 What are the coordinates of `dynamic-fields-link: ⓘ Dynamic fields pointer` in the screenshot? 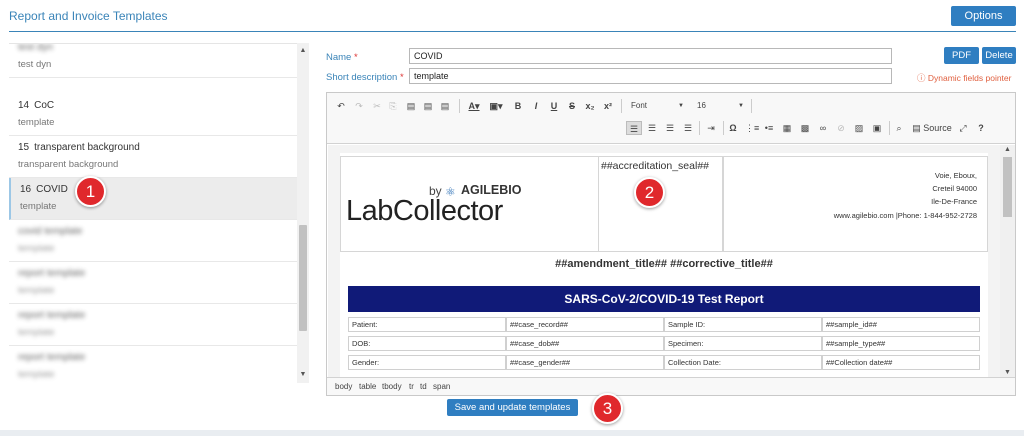 It's located at (964, 78).